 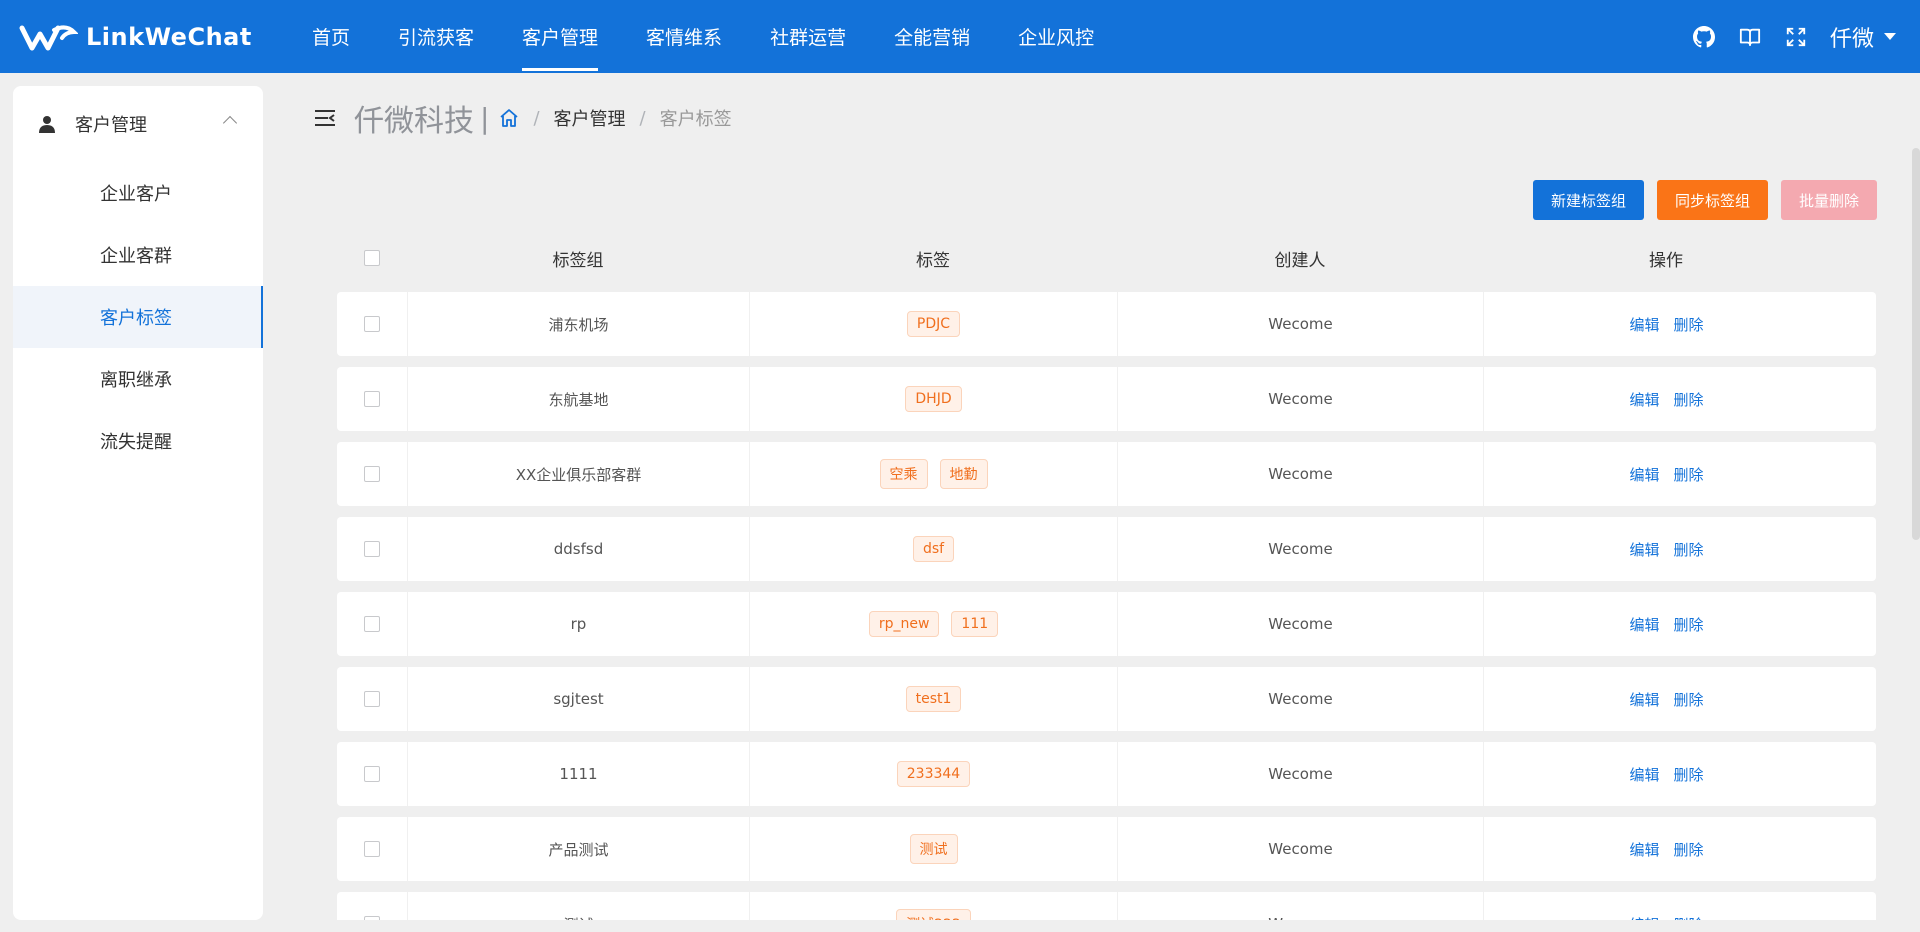 I want to click on book-icon, so click(x=1750, y=37).